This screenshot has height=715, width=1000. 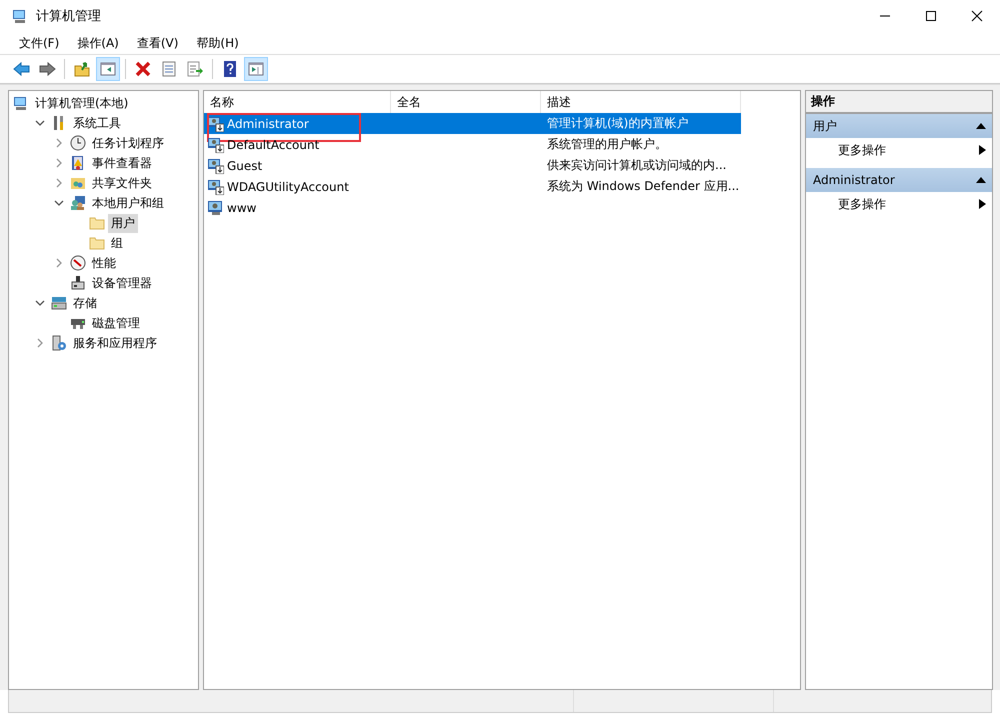 I want to click on gauge-icon, so click(x=78, y=263).